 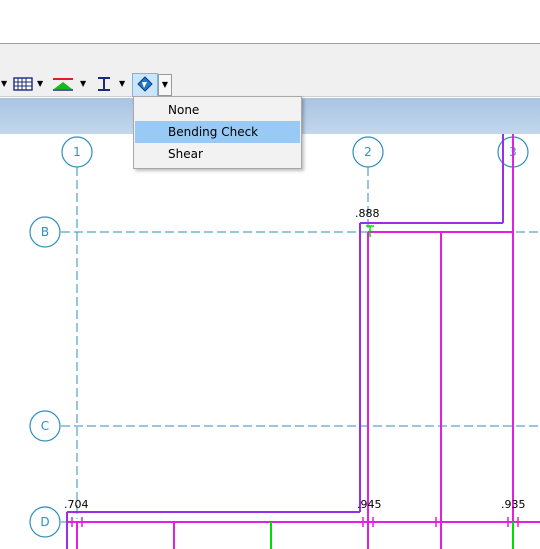 I want to click on ratio-label-top: .888, so click(x=367, y=213).